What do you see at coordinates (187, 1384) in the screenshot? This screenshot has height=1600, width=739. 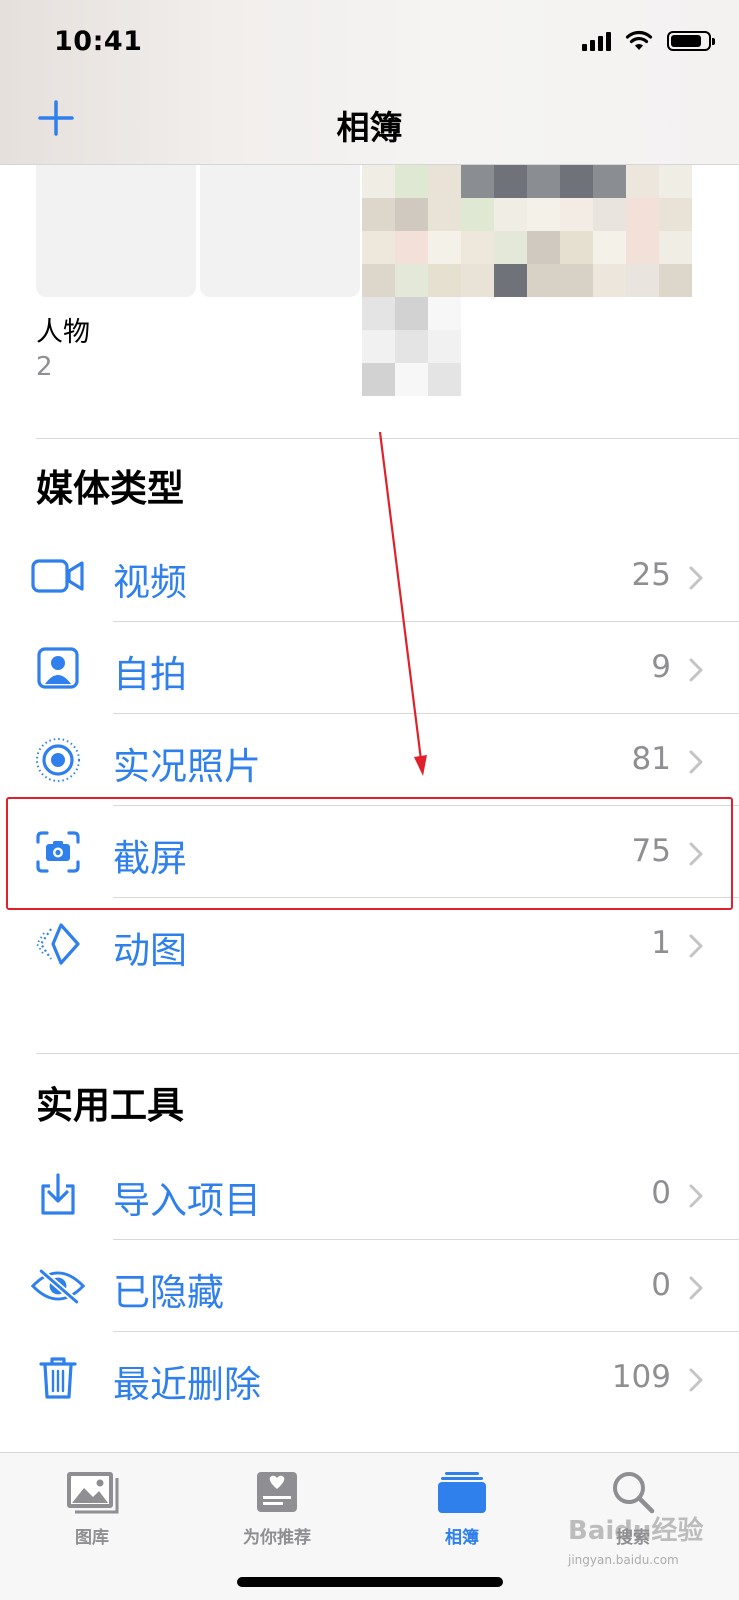 I see `row-label: 最近删除` at bounding box center [187, 1384].